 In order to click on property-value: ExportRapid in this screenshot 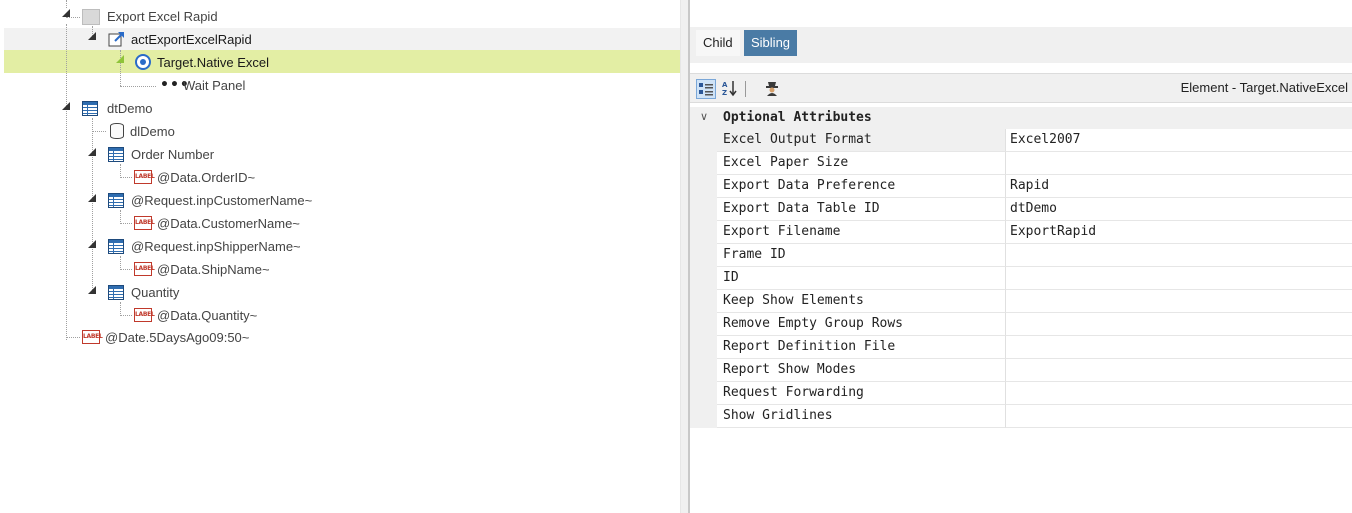, I will do `click(1179, 232)`.